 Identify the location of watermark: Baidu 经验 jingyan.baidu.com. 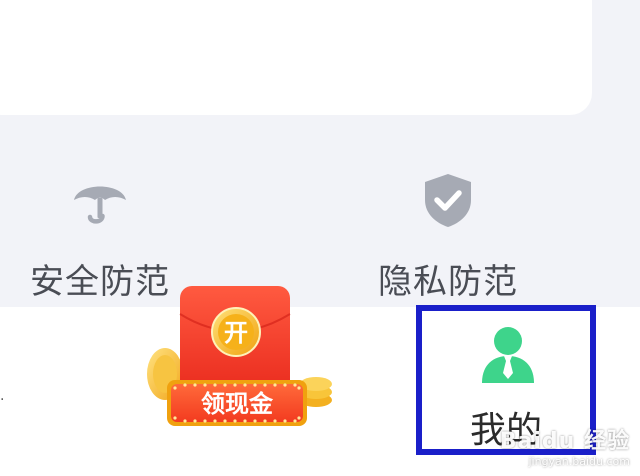
(565, 445).